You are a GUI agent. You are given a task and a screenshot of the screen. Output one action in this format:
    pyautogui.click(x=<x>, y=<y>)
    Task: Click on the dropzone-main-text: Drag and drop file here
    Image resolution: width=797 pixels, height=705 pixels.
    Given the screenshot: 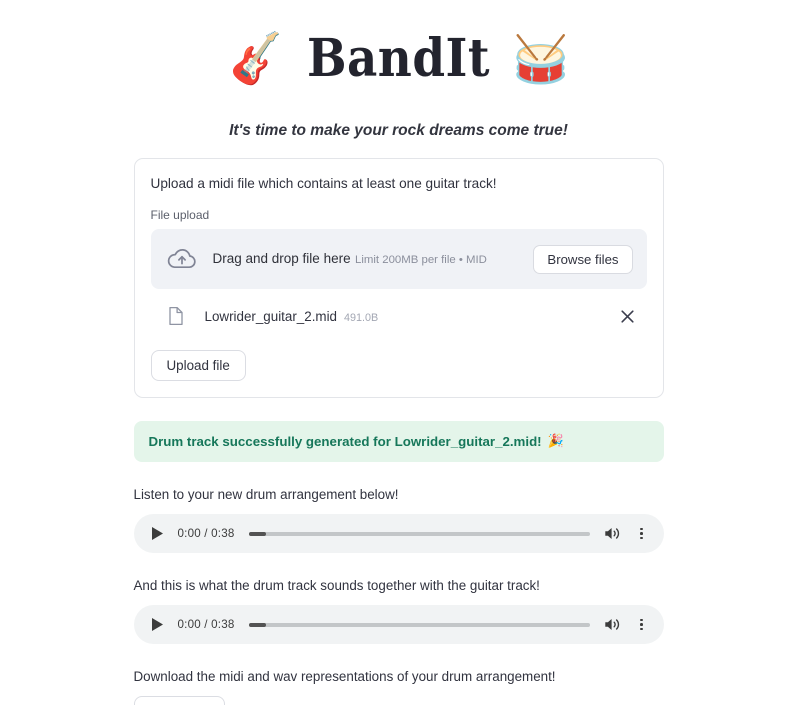 What is the action you would take?
    pyautogui.click(x=281, y=258)
    